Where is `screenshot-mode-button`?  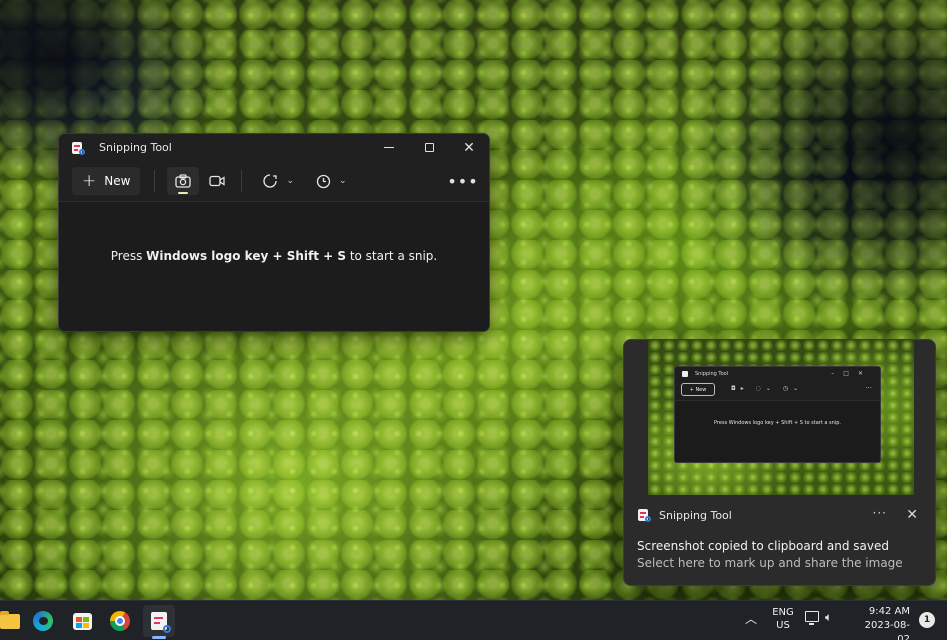
screenshot-mode-button is located at coordinates (183, 181).